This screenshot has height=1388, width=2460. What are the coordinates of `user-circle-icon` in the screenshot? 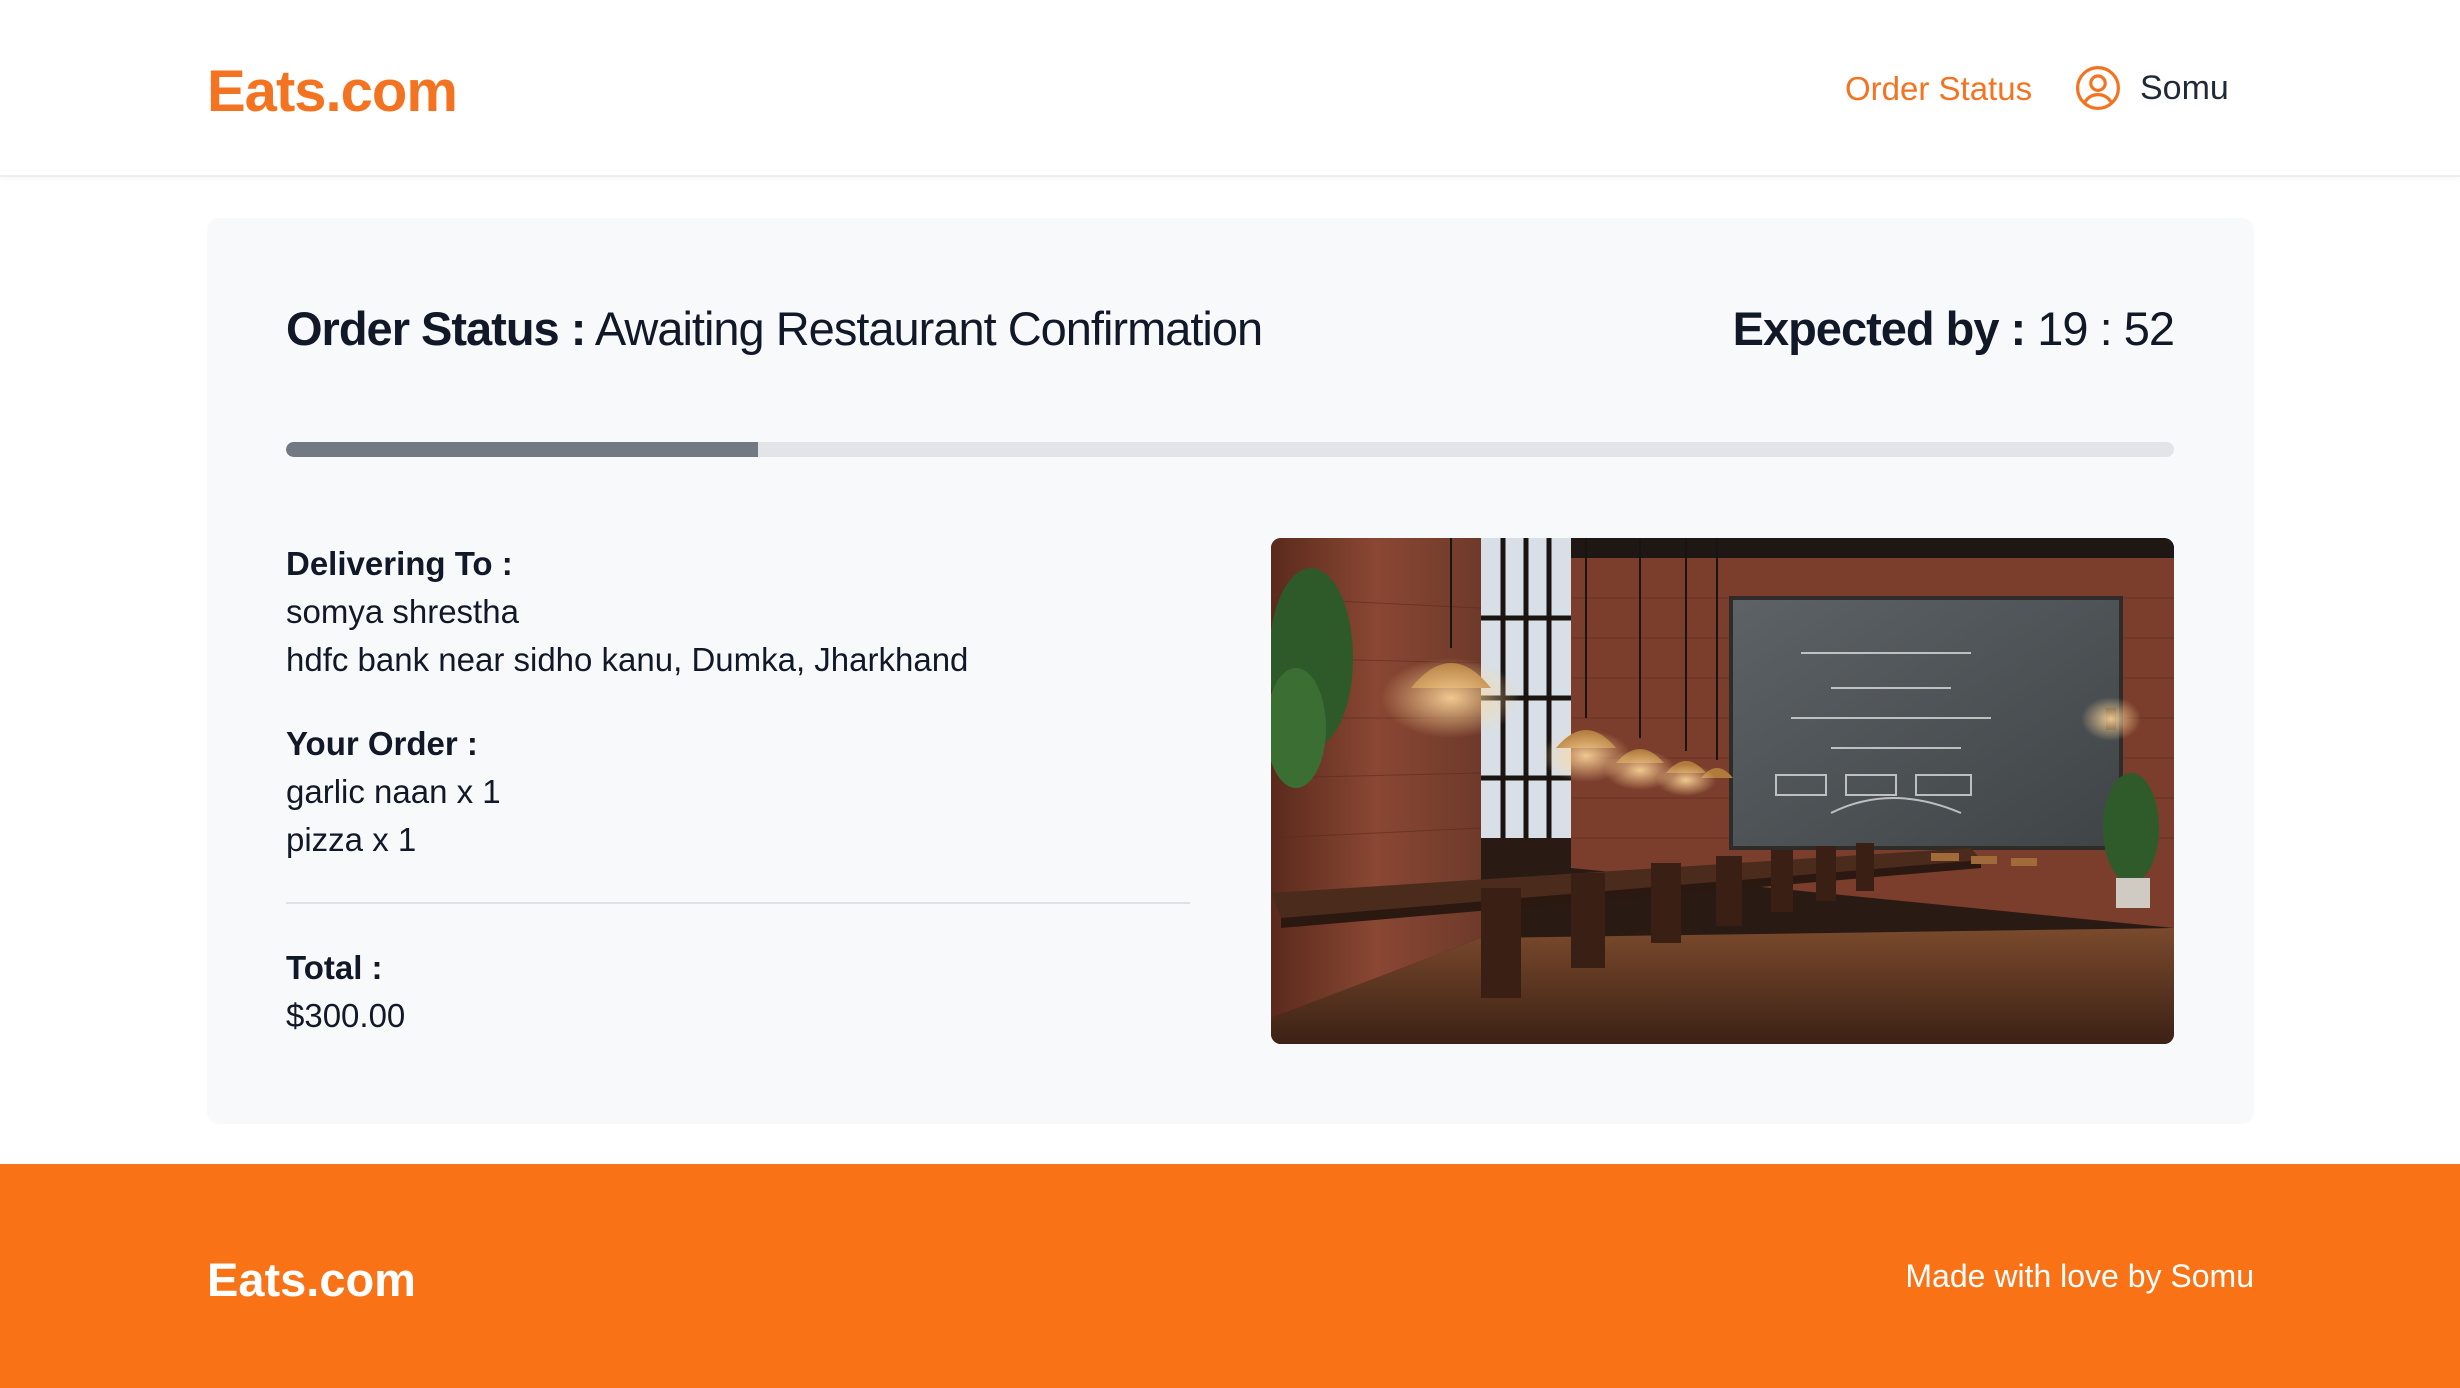 It's located at (2098, 88).